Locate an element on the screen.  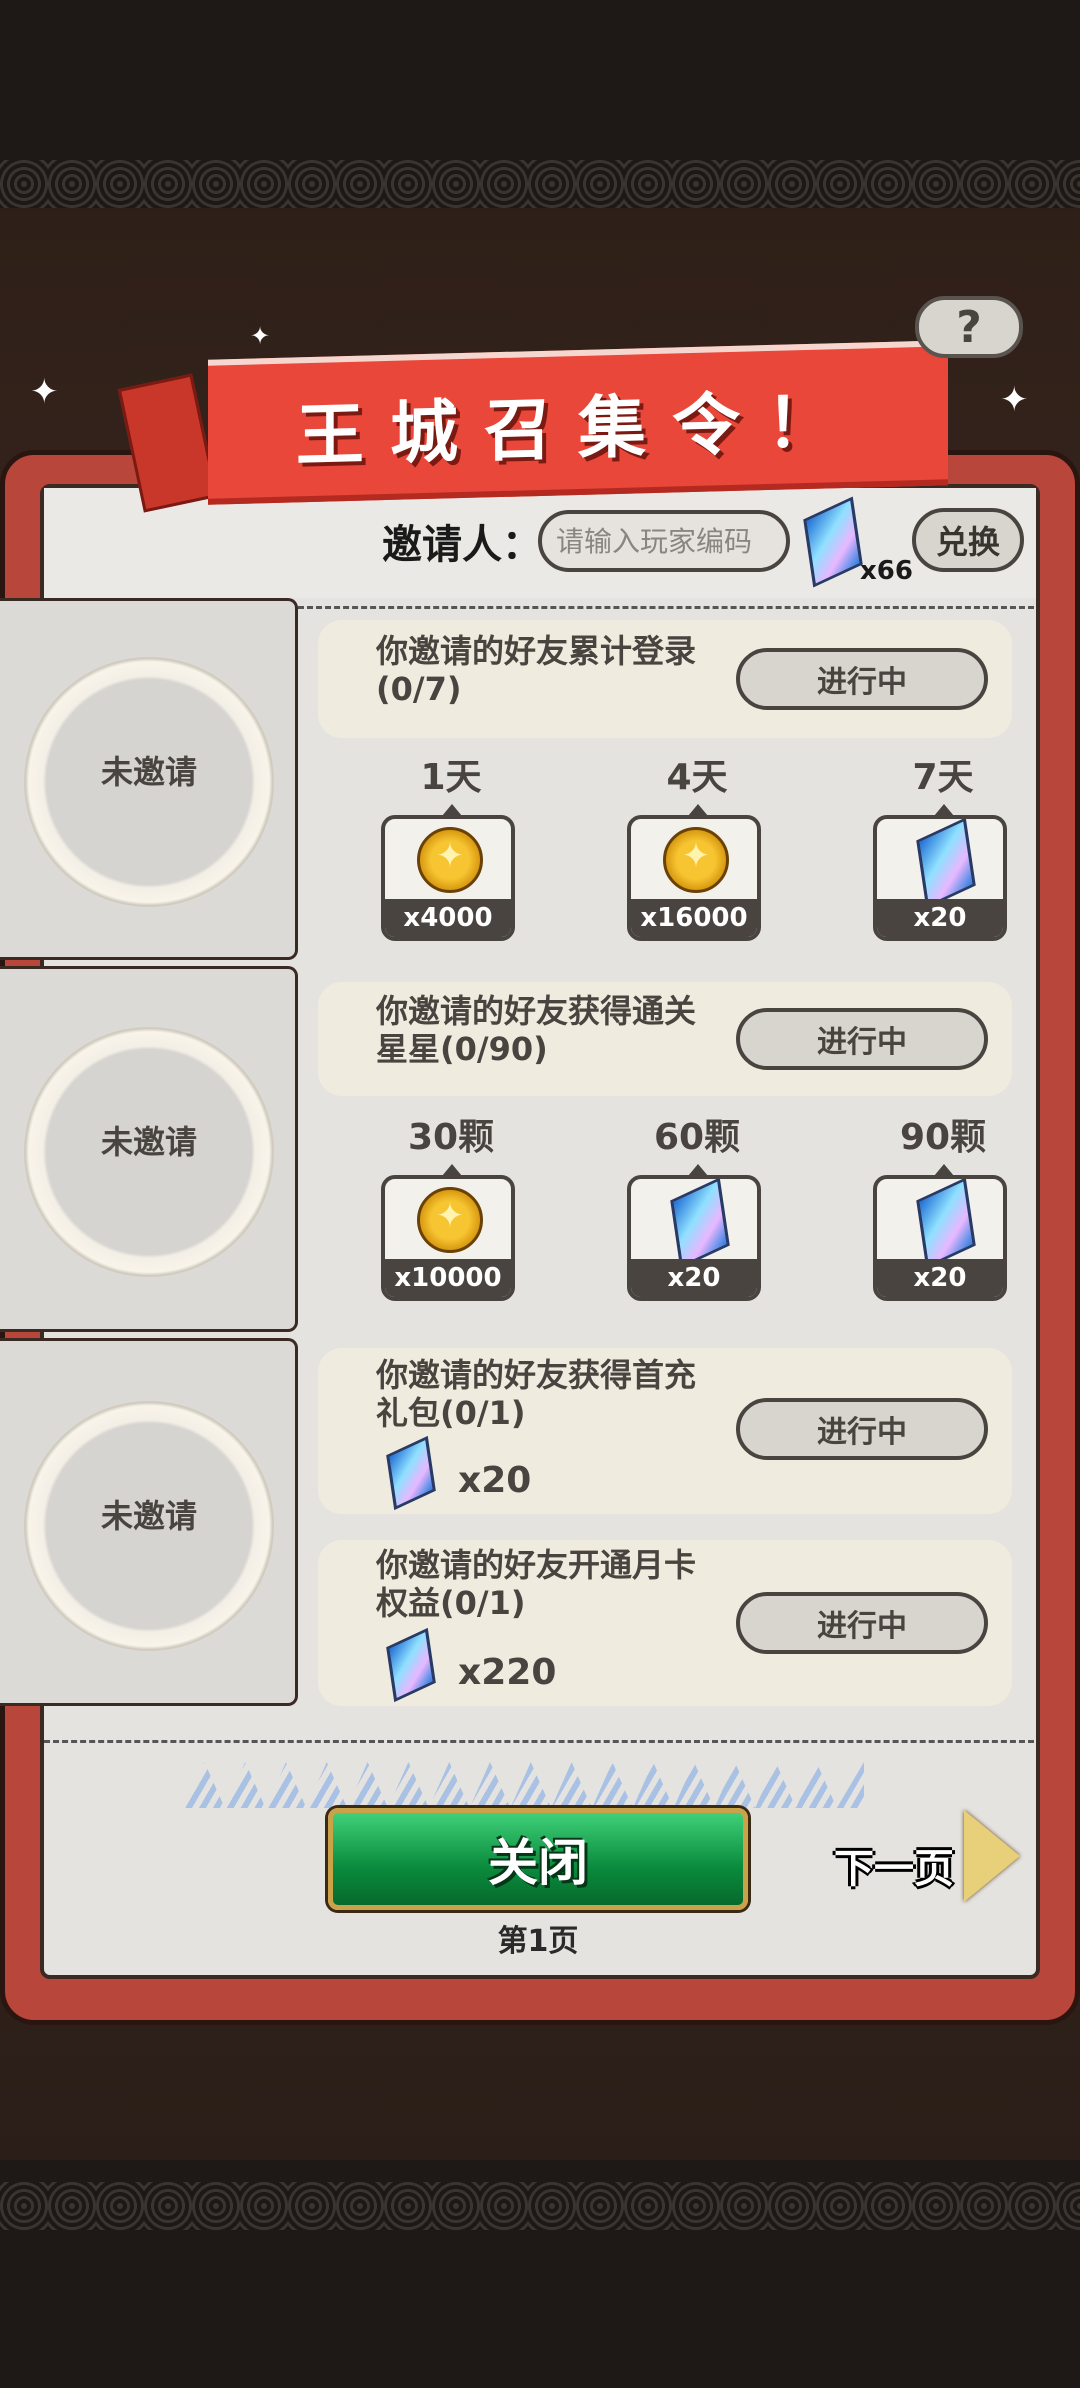
task-description: 你邀请的好友获得通关 星星(0/90) is located at coordinates (536, 1030).